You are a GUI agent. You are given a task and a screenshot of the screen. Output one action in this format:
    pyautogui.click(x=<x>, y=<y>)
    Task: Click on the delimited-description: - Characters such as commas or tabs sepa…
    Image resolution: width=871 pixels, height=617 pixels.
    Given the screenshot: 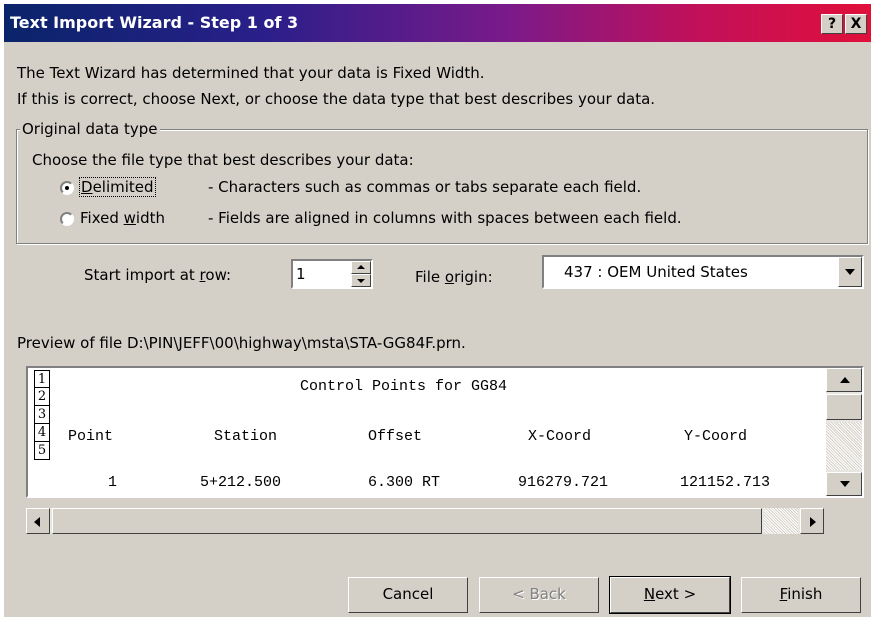 What is the action you would take?
    pyautogui.click(x=425, y=187)
    